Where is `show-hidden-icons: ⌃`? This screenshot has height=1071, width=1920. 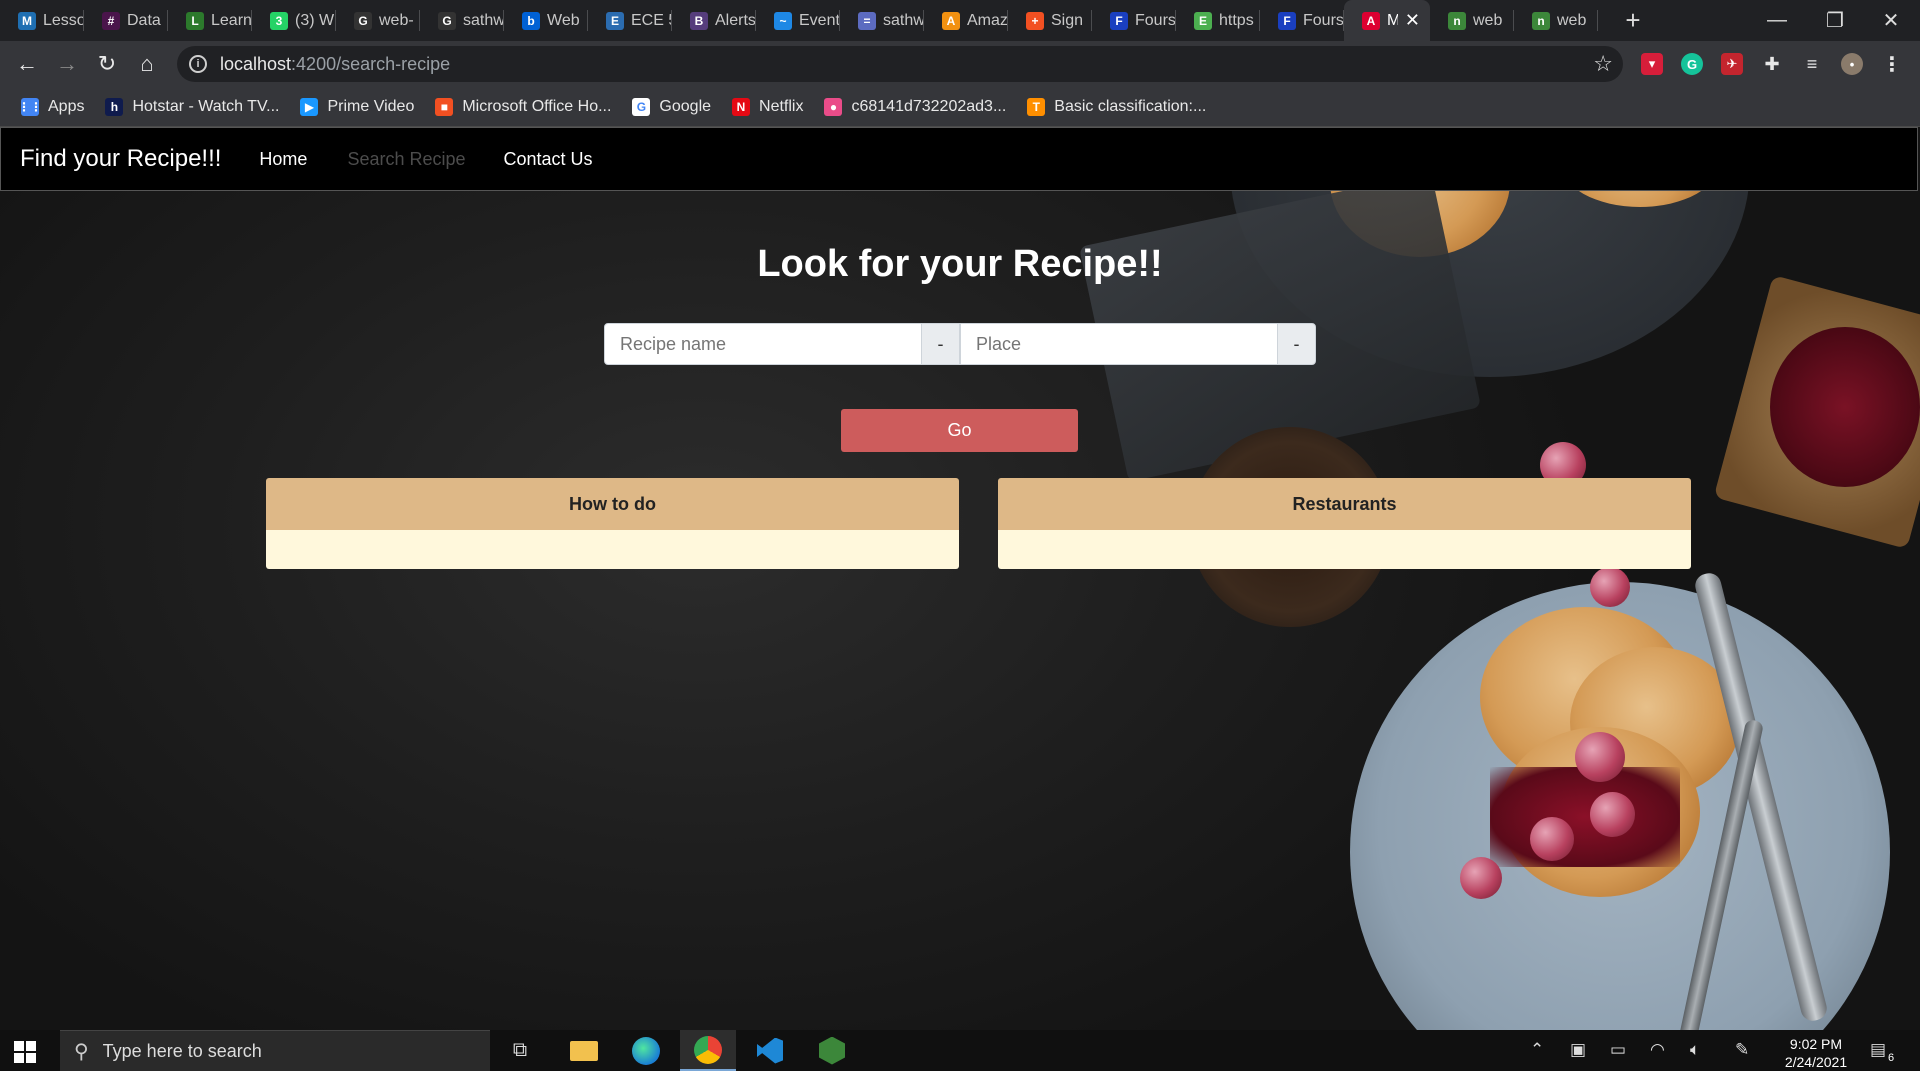 show-hidden-icons: ⌃ is located at coordinates (1537, 1050).